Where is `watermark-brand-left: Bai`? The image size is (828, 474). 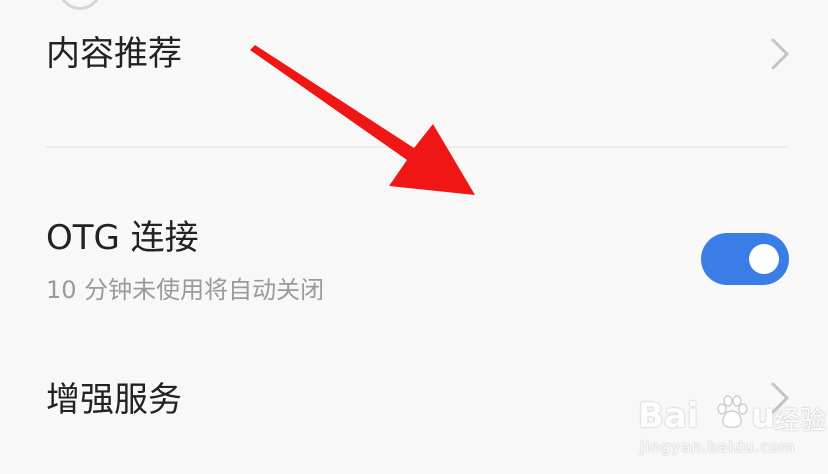 watermark-brand-left: Bai is located at coordinates (668, 416).